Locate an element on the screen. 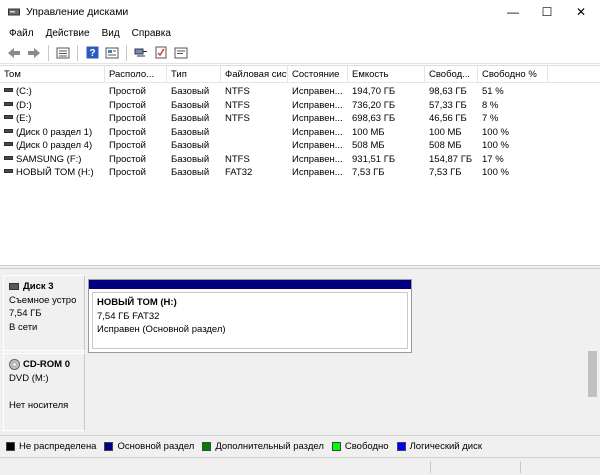  window-title: Управление дисками is located at coordinates (77, 12).